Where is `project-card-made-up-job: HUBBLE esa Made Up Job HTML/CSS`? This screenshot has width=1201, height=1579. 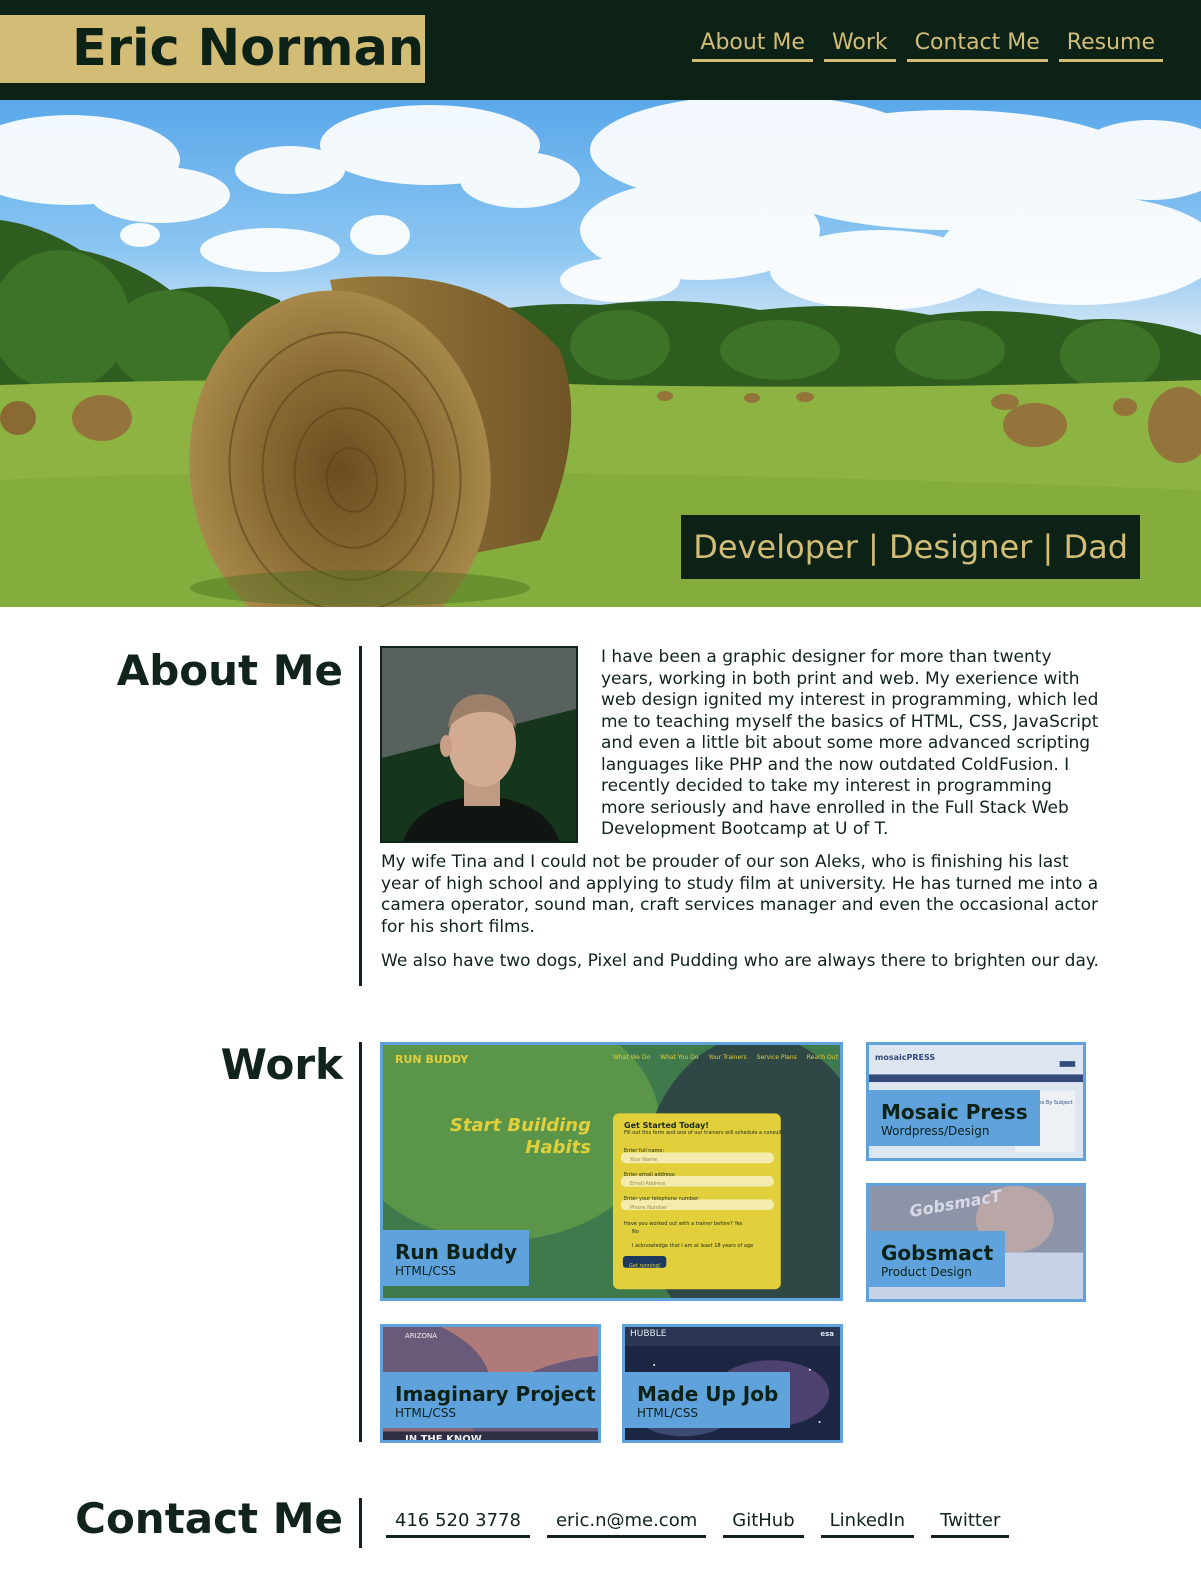 project-card-made-up-job: HUBBLE esa Made Up Job HTML/CSS is located at coordinates (732, 1383).